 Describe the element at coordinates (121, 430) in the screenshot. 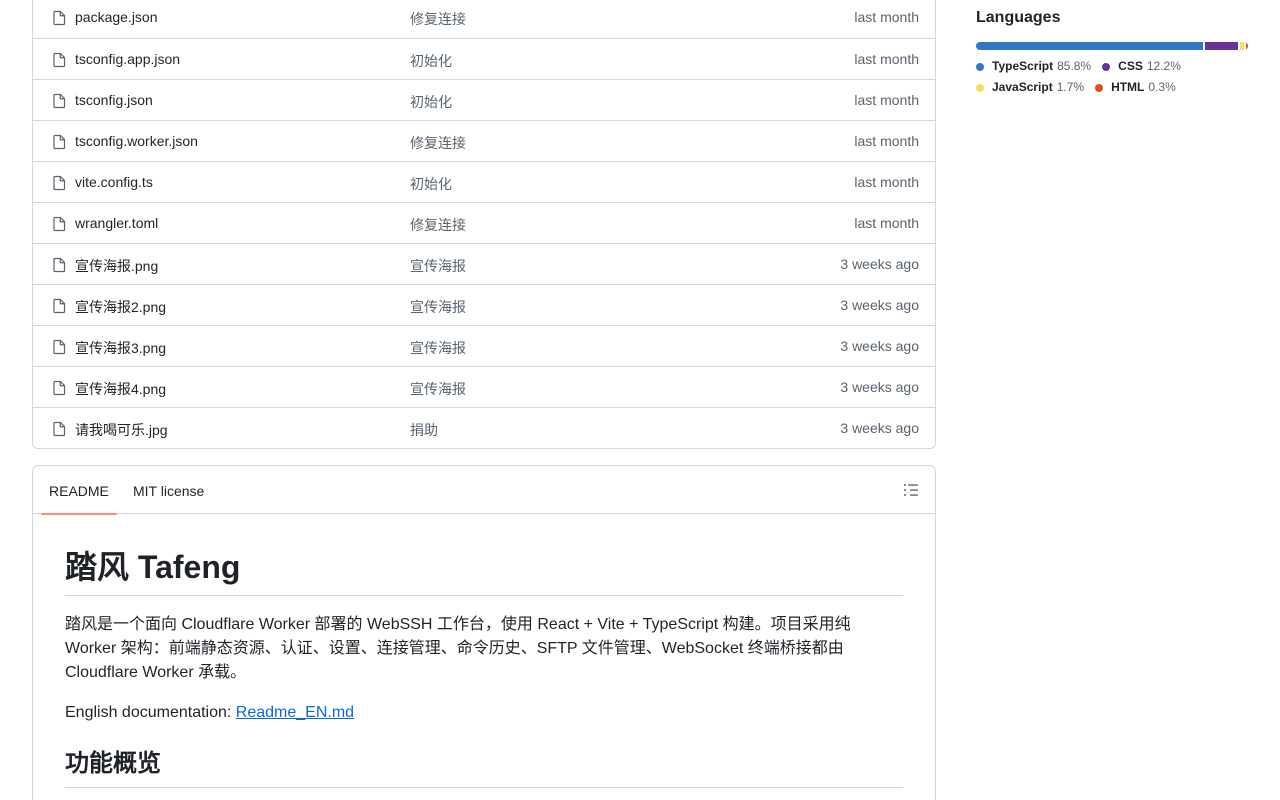

I see `file-name-link: 请我喝可乐.jpg` at that location.